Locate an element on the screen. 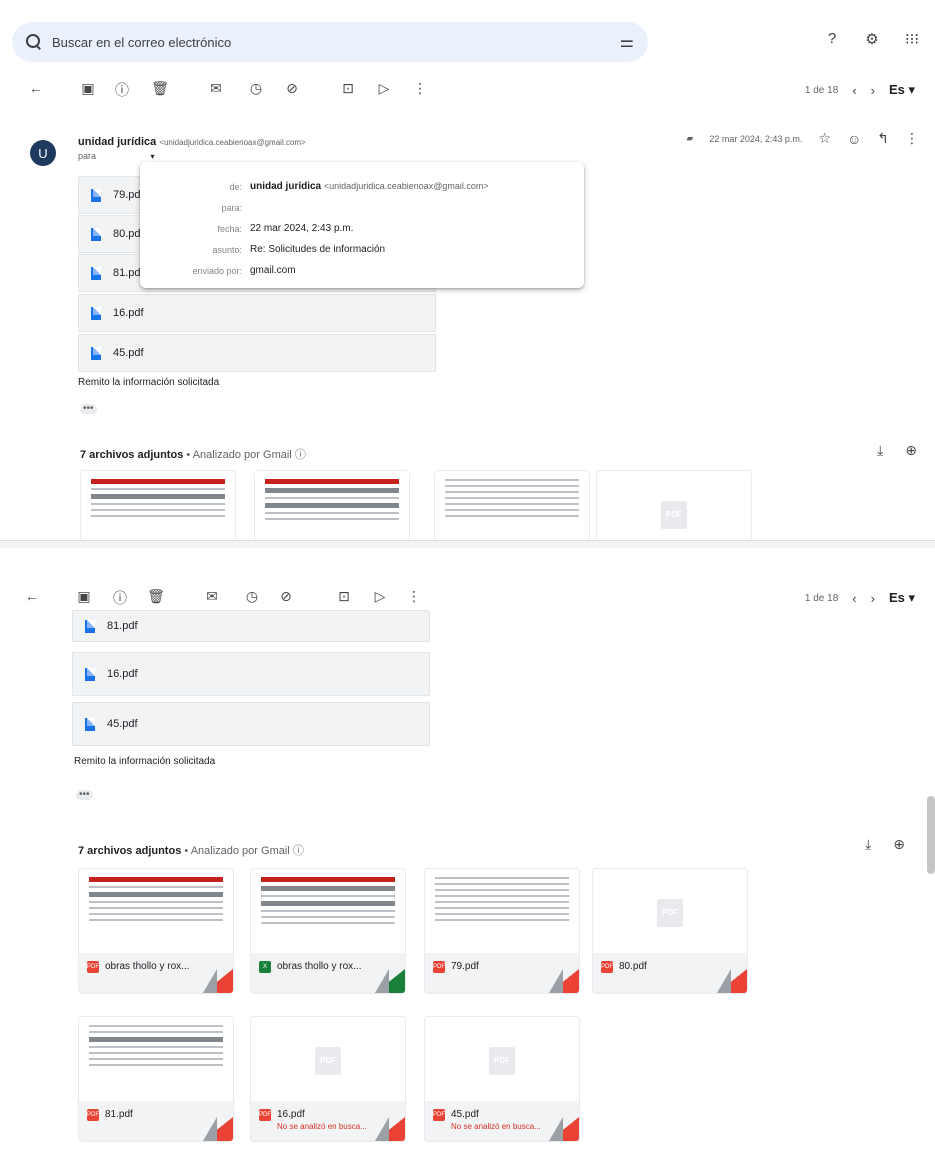  search-options-icon: ⚌ is located at coordinates (627, 42).